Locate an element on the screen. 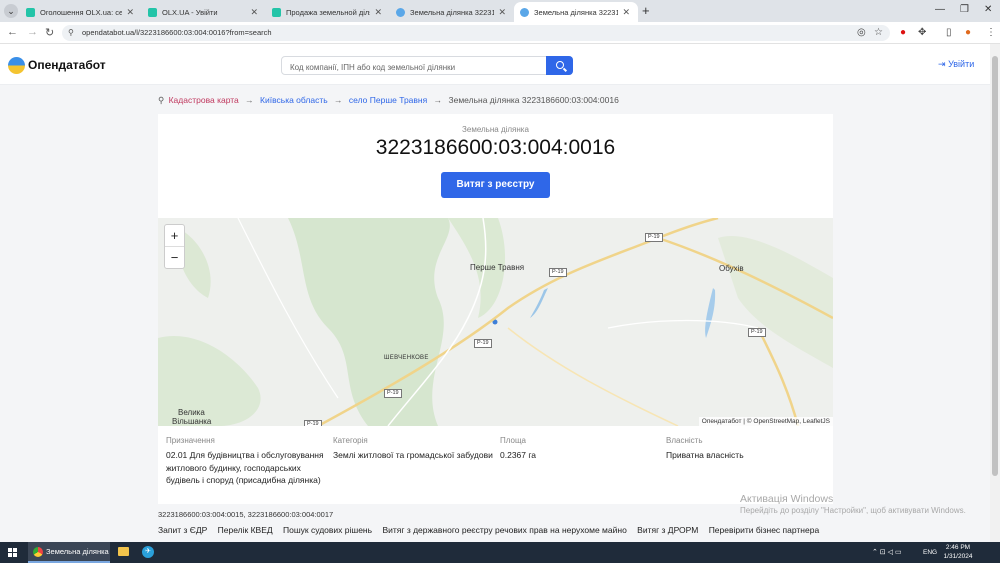  tab-title: OLX.UA - Увійти is located at coordinates (190, 12).